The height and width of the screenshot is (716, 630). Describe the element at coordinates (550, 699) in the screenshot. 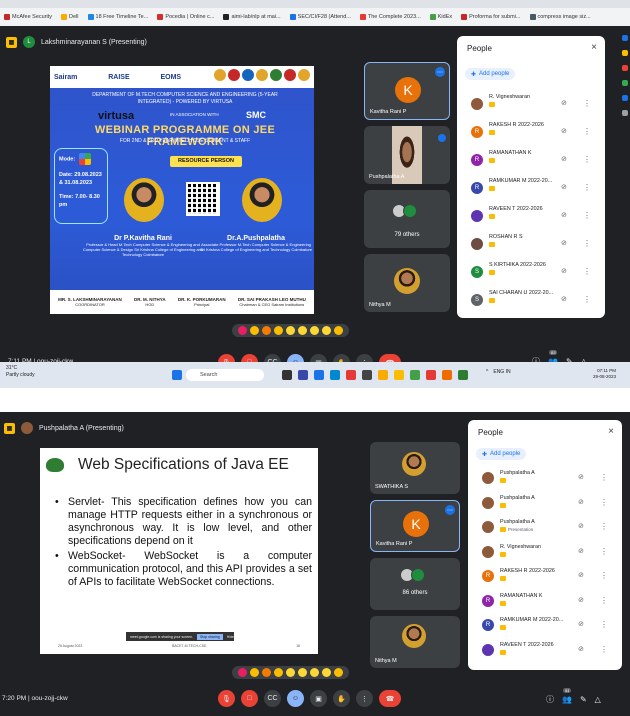

I see `info-icon: ⓘ` at that location.